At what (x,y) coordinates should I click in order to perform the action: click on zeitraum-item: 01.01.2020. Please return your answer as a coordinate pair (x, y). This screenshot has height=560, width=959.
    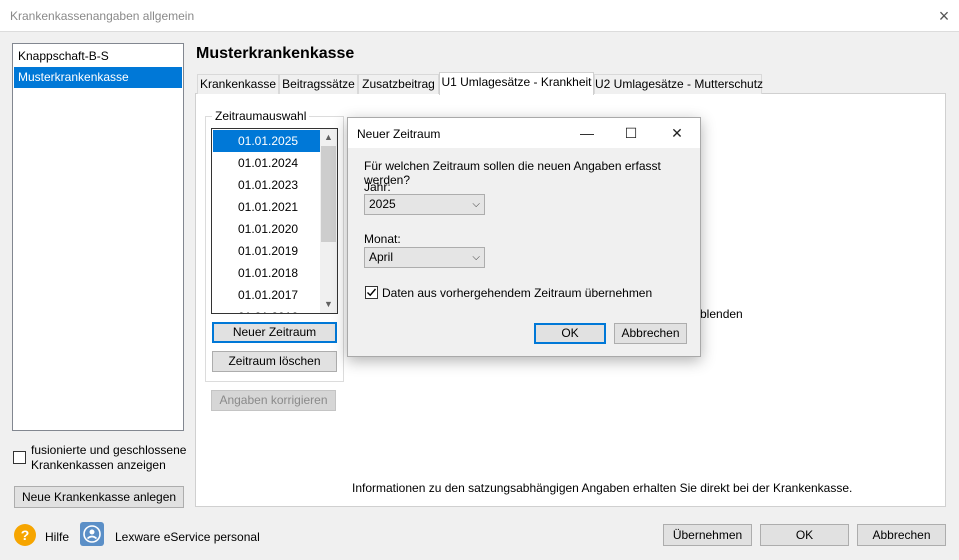
    Looking at the image, I should click on (266, 229).